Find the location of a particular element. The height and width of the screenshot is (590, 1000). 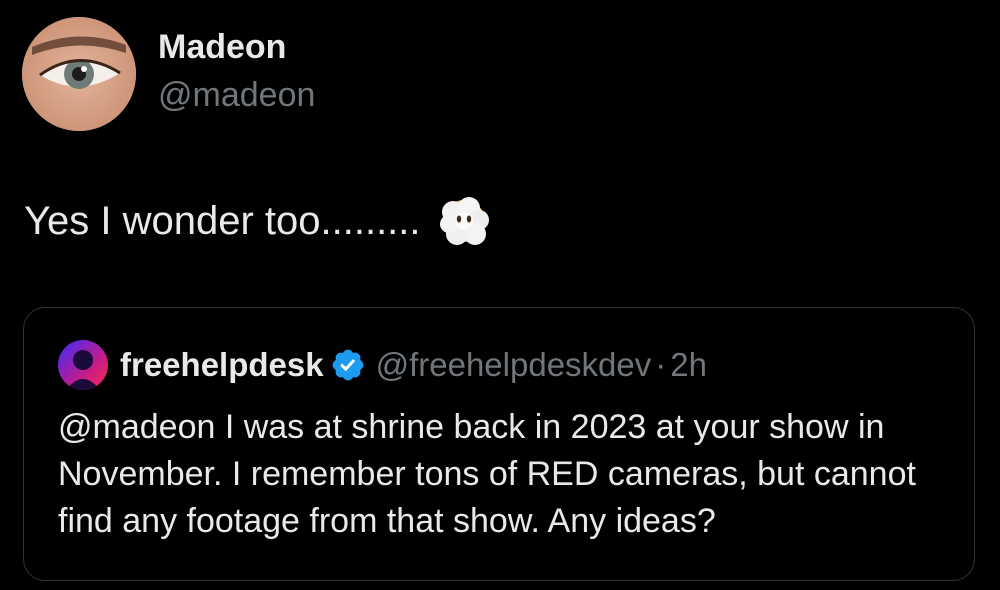

quoted-author-avatar is located at coordinates (83, 365).